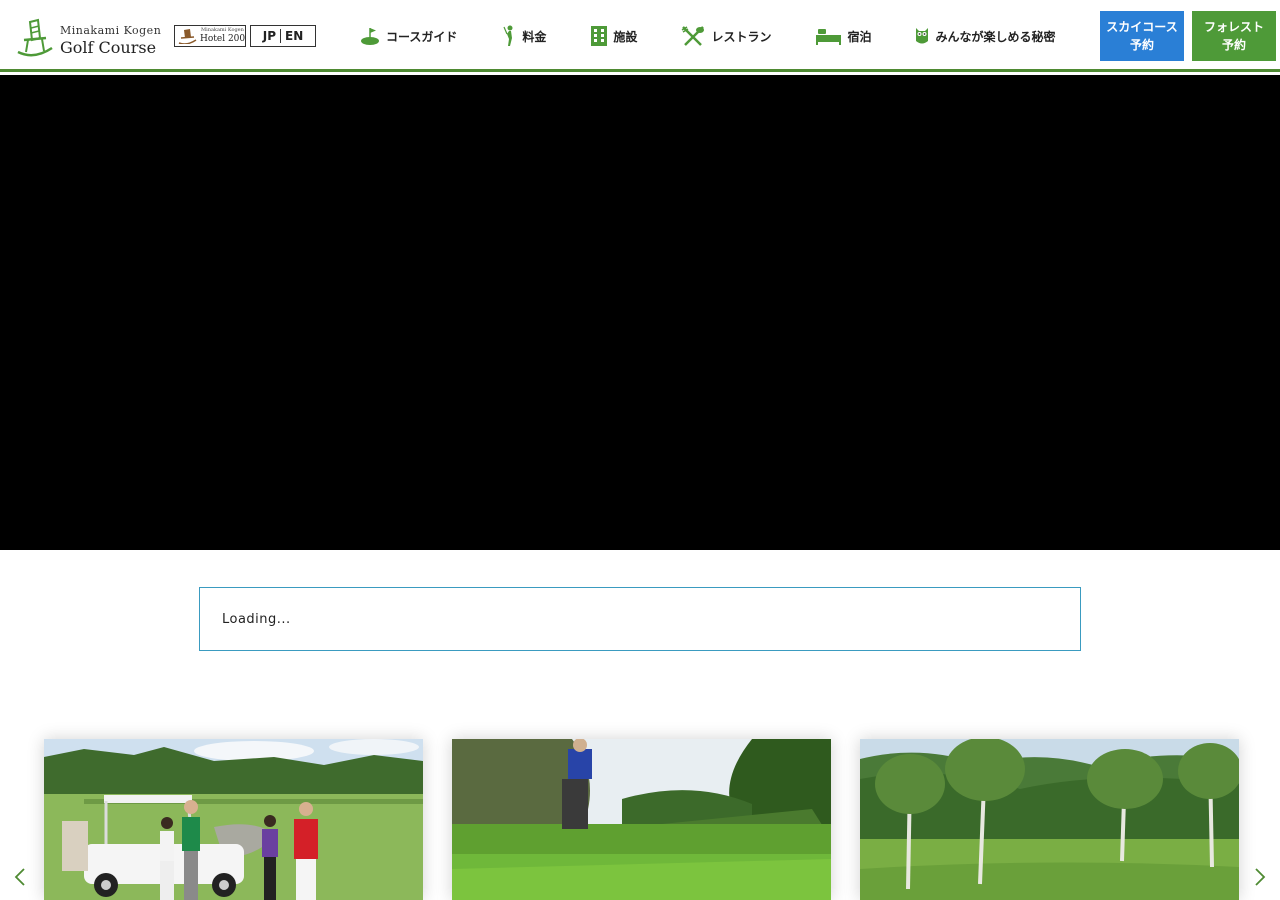  I want to click on golfers-with-cart-image, so click(233, 819).